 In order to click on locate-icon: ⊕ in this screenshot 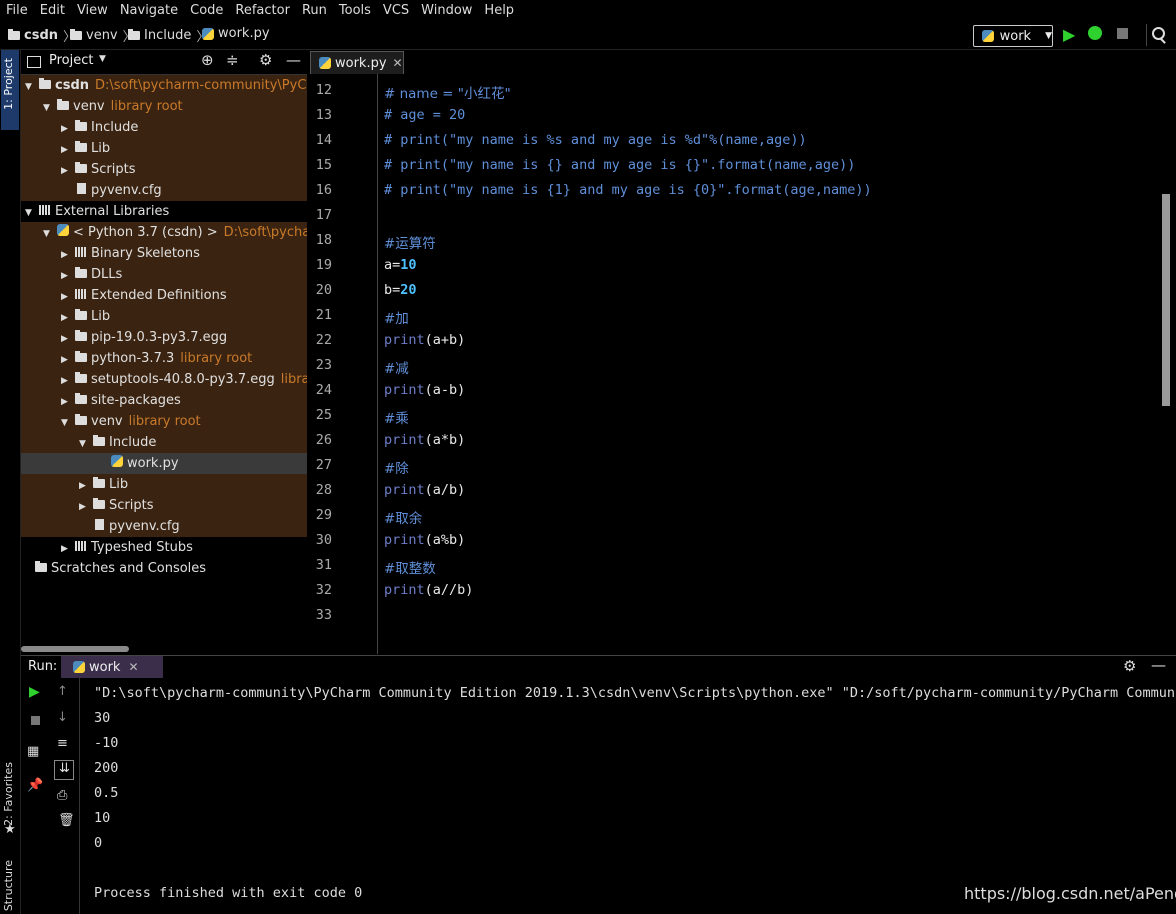, I will do `click(207, 60)`.